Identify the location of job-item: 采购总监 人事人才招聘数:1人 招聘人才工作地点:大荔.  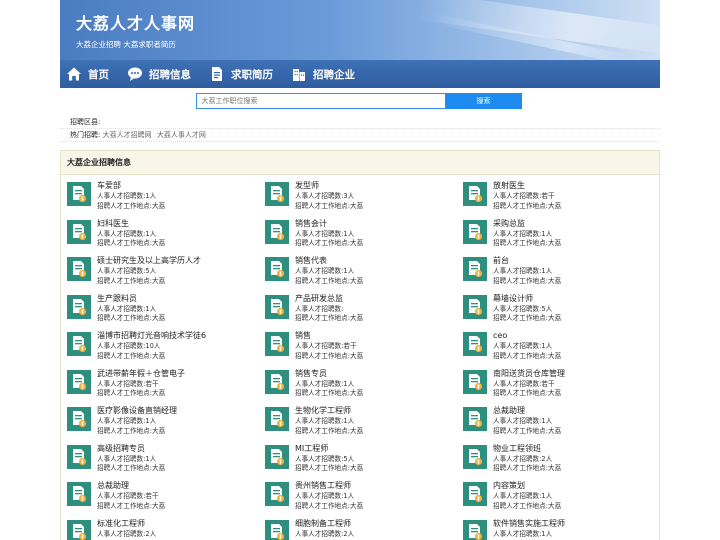
(562, 237).